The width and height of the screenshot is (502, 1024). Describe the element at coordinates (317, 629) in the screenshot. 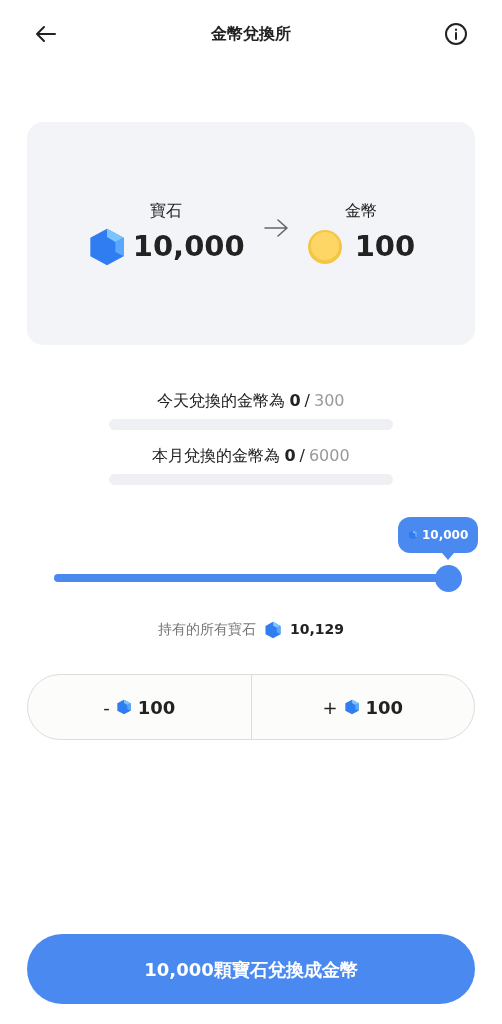

I see `holdings-amount: 10,129` at that location.